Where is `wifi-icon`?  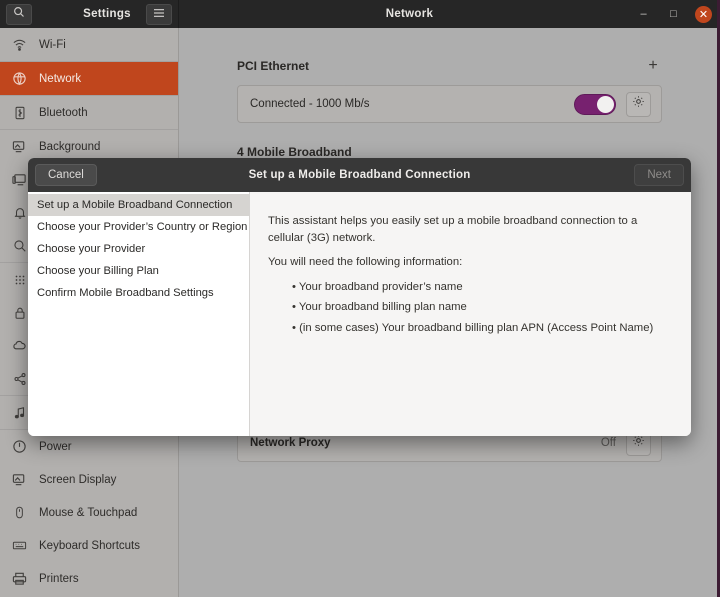
wifi-icon is located at coordinates (19, 44).